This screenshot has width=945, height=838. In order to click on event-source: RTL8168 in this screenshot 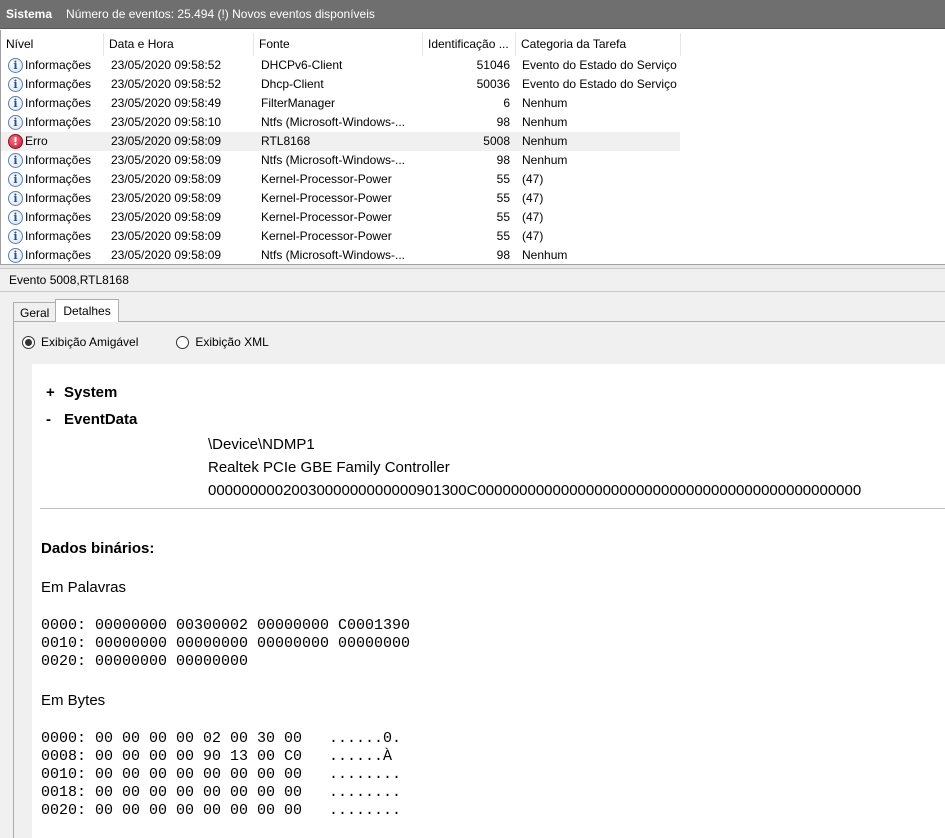, I will do `click(286, 141)`.